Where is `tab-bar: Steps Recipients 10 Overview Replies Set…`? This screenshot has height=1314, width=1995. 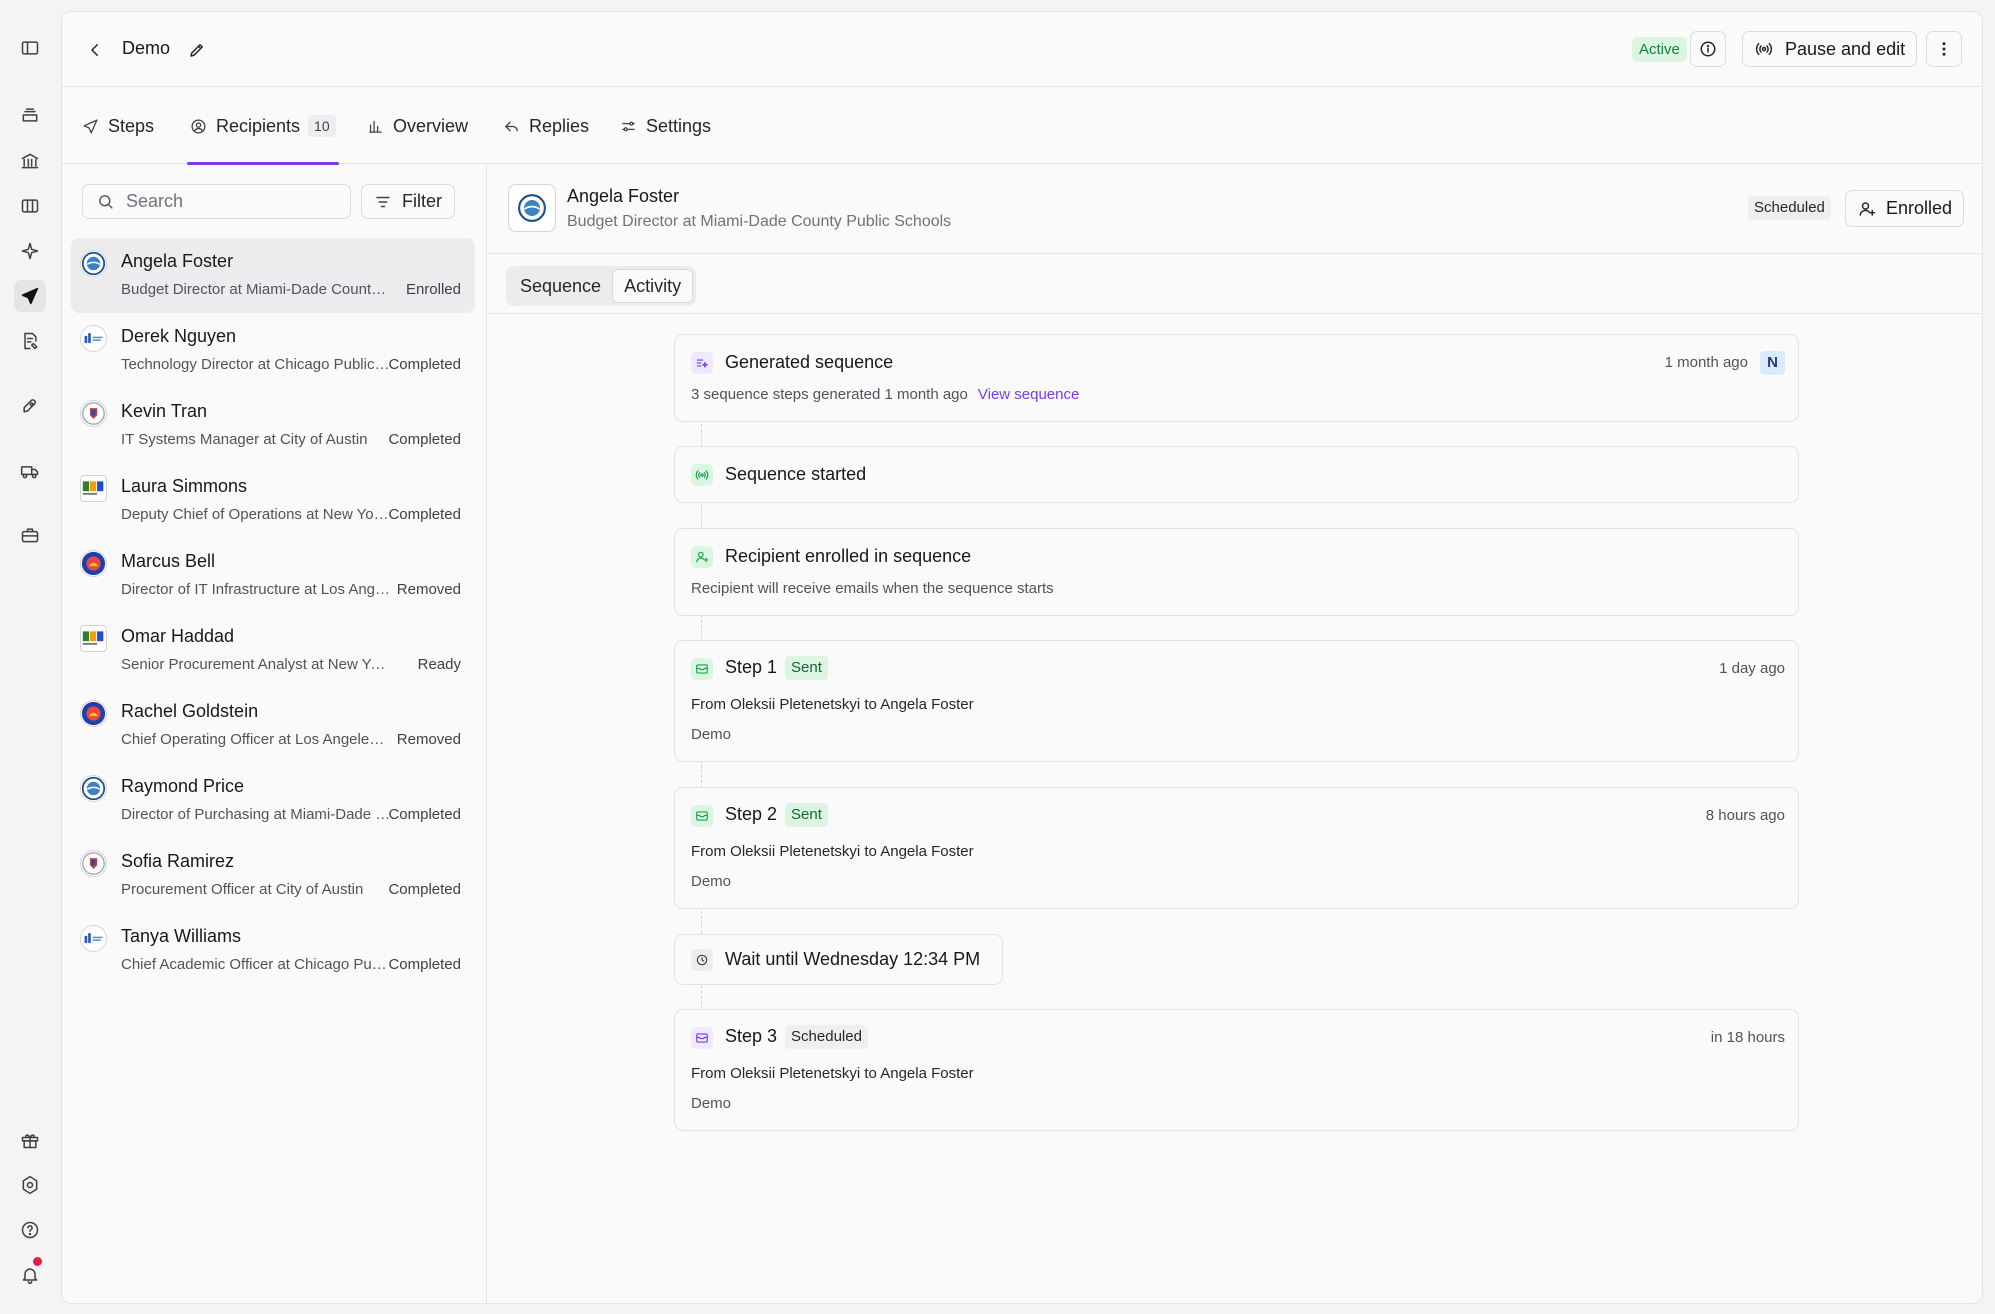
tab-bar: Steps Recipients 10 Overview Replies Set… is located at coordinates (1022, 126).